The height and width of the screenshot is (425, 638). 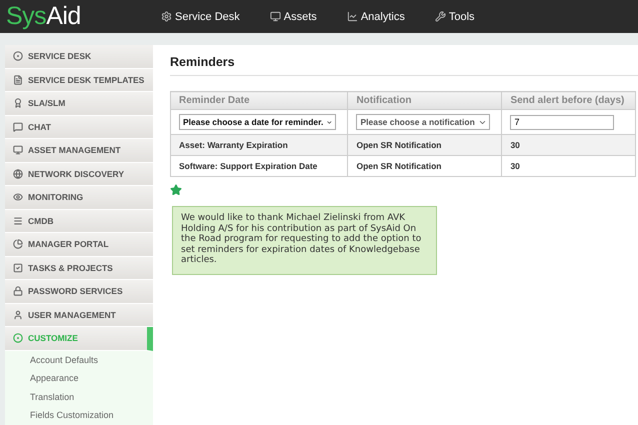 What do you see at coordinates (18, 197) in the screenshot?
I see `eye-icon` at bounding box center [18, 197].